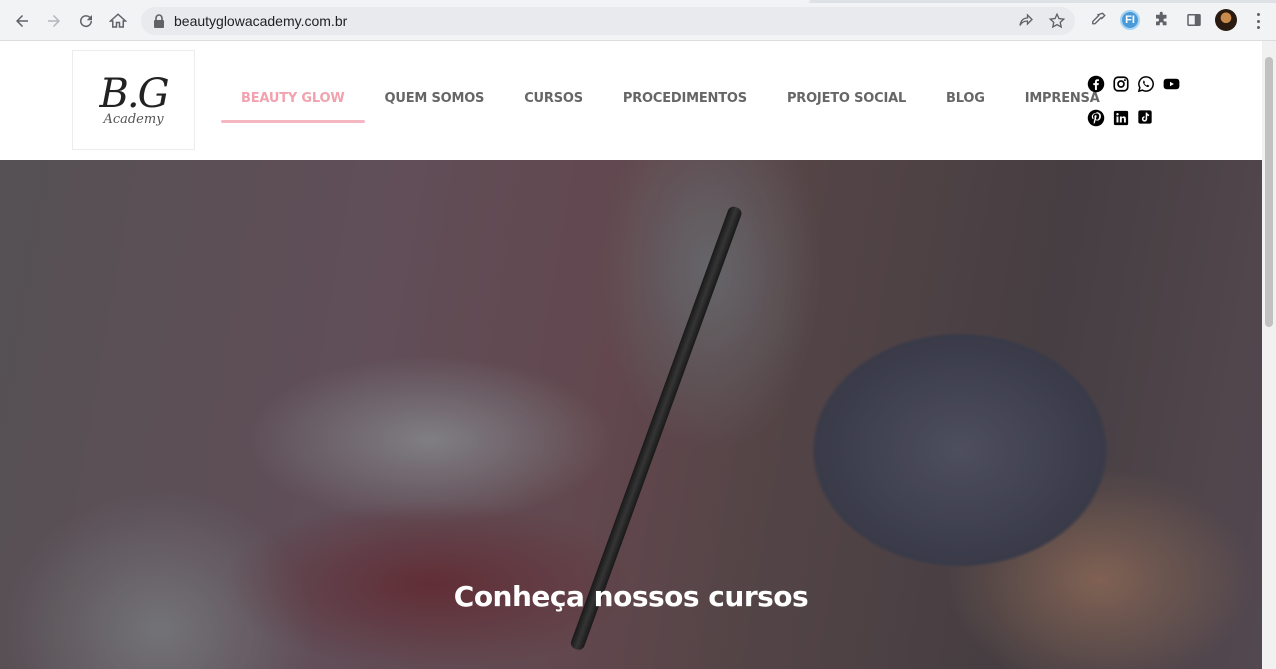  I want to click on home-icon, so click(118, 20).